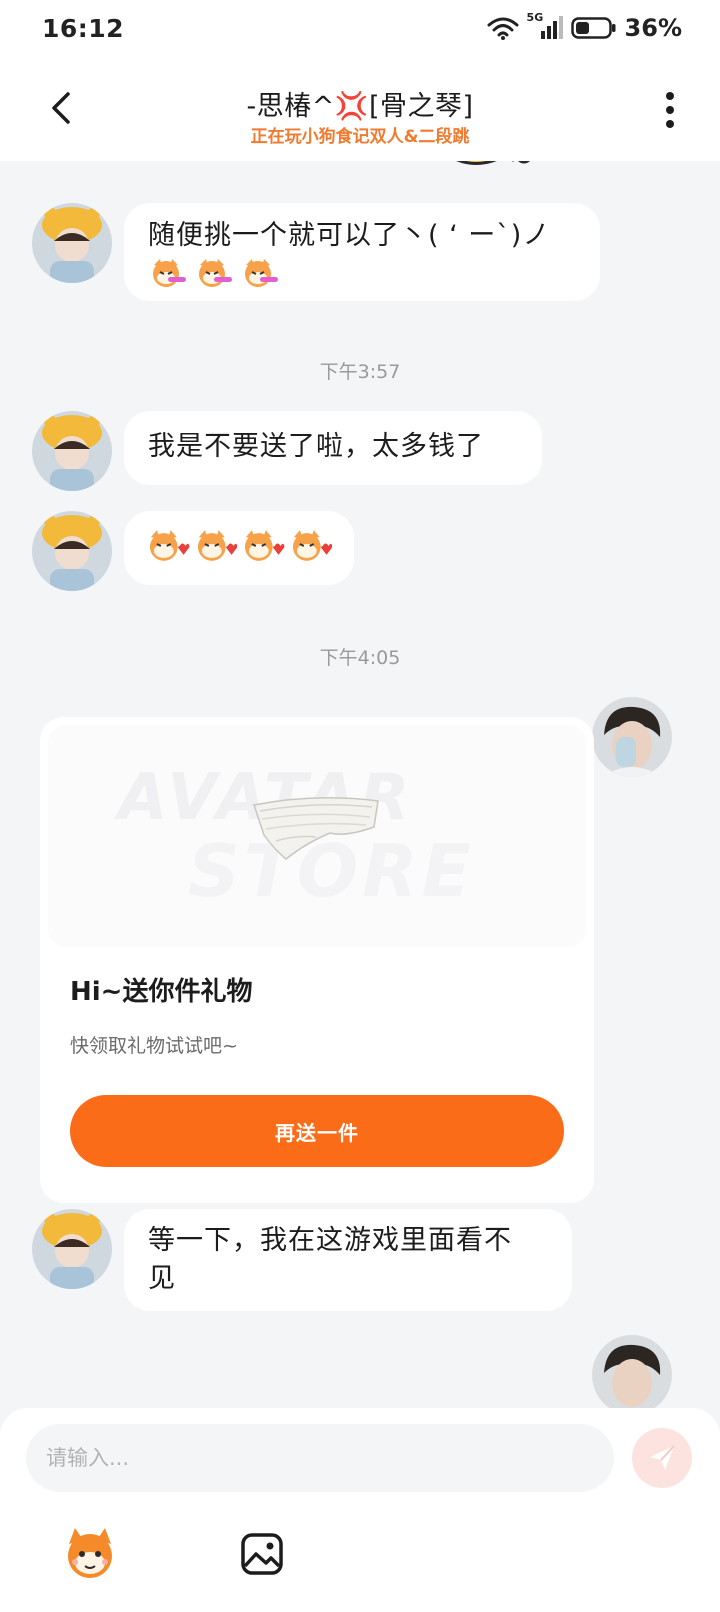  Describe the element at coordinates (316, 446) in the screenshot. I see `message-text: 我是不要送了啦，太多钱了` at that location.